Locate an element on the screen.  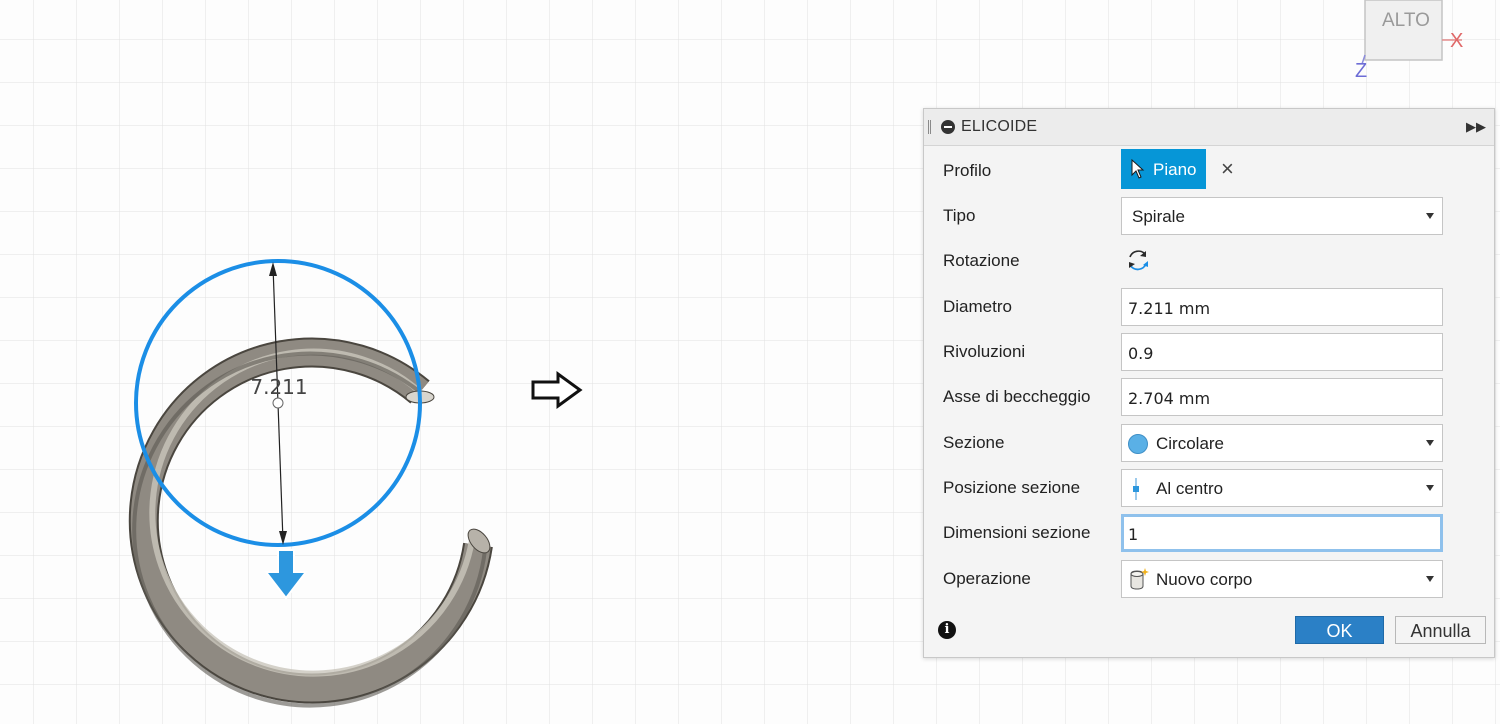
posizione-value: Al centro is located at coordinates (1190, 488).